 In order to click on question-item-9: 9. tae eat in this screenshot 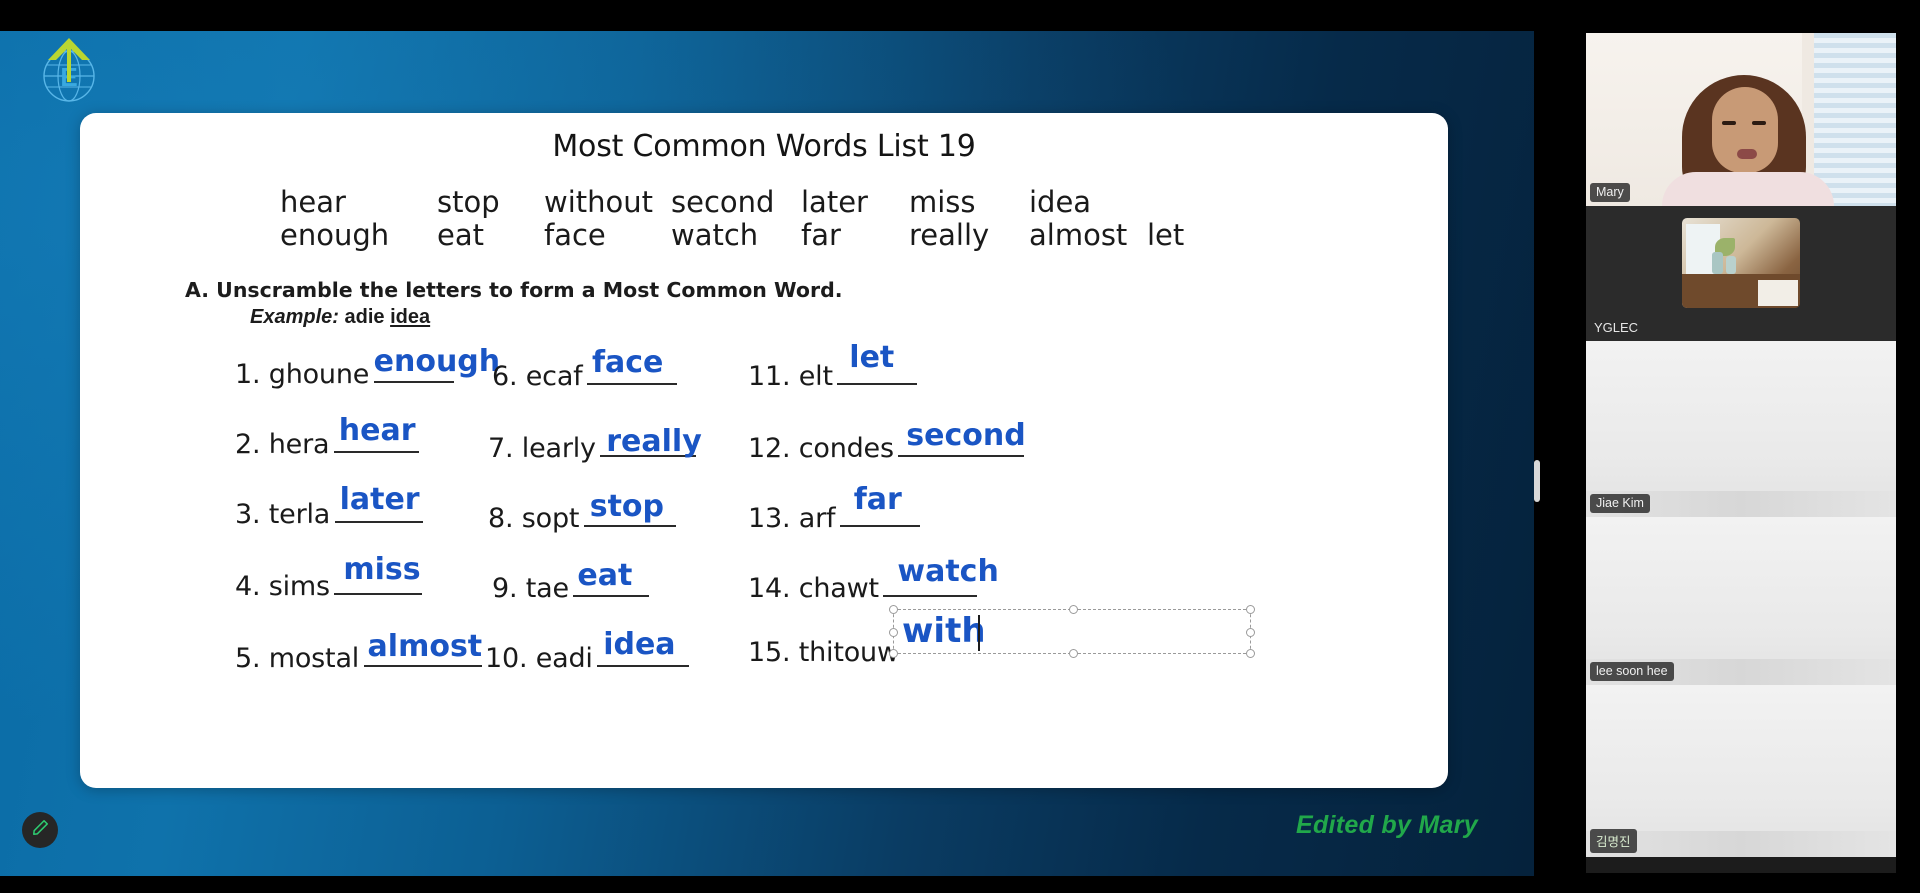, I will do `click(571, 581)`.